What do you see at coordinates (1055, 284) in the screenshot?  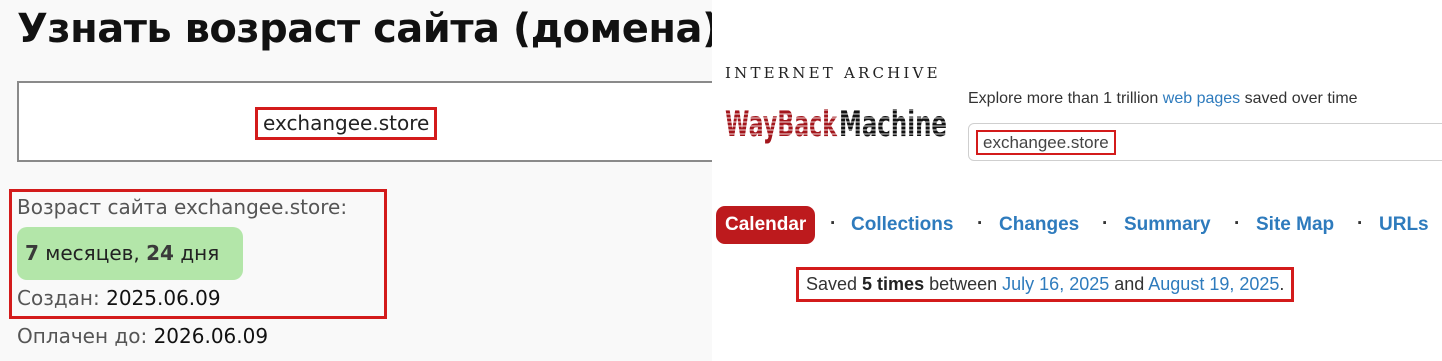 I see `first-capture-link: July 16, 2025` at bounding box center [1055, 284].